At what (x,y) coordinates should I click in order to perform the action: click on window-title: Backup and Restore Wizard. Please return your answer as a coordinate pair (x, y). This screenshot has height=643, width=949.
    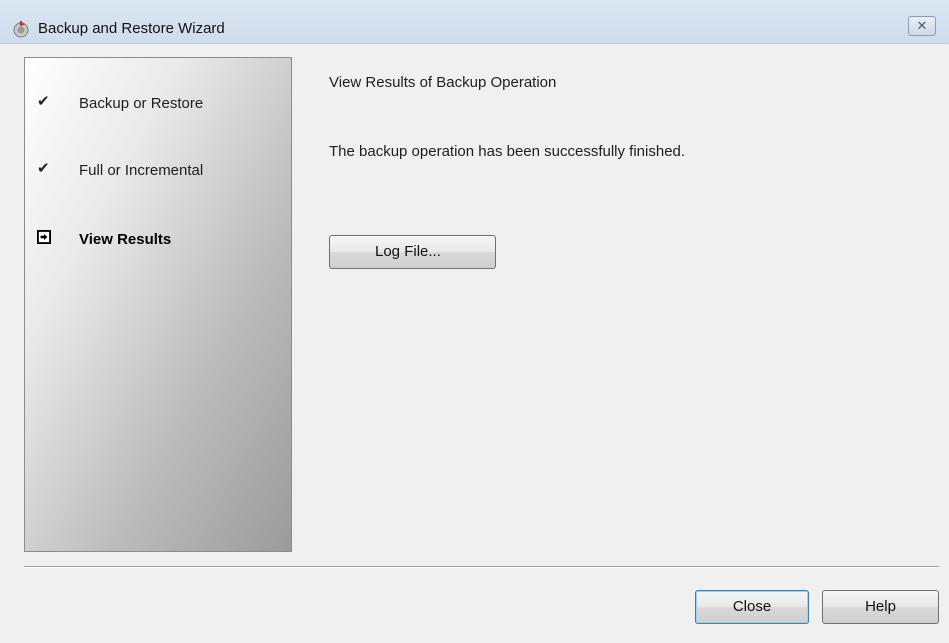
    Looking at the image, I should click on (131, 28).